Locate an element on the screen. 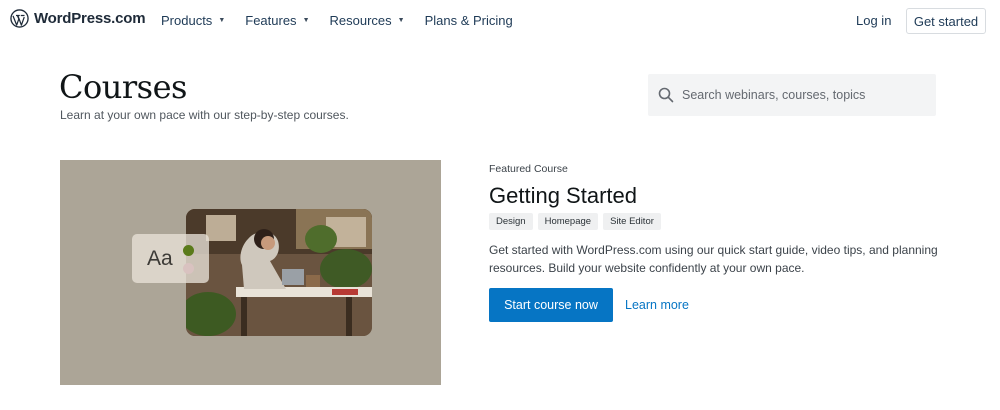 The width and height of the screenshot is (1000, 410). nav-resources: Resources ▼ is located at coordinates (367, 20).